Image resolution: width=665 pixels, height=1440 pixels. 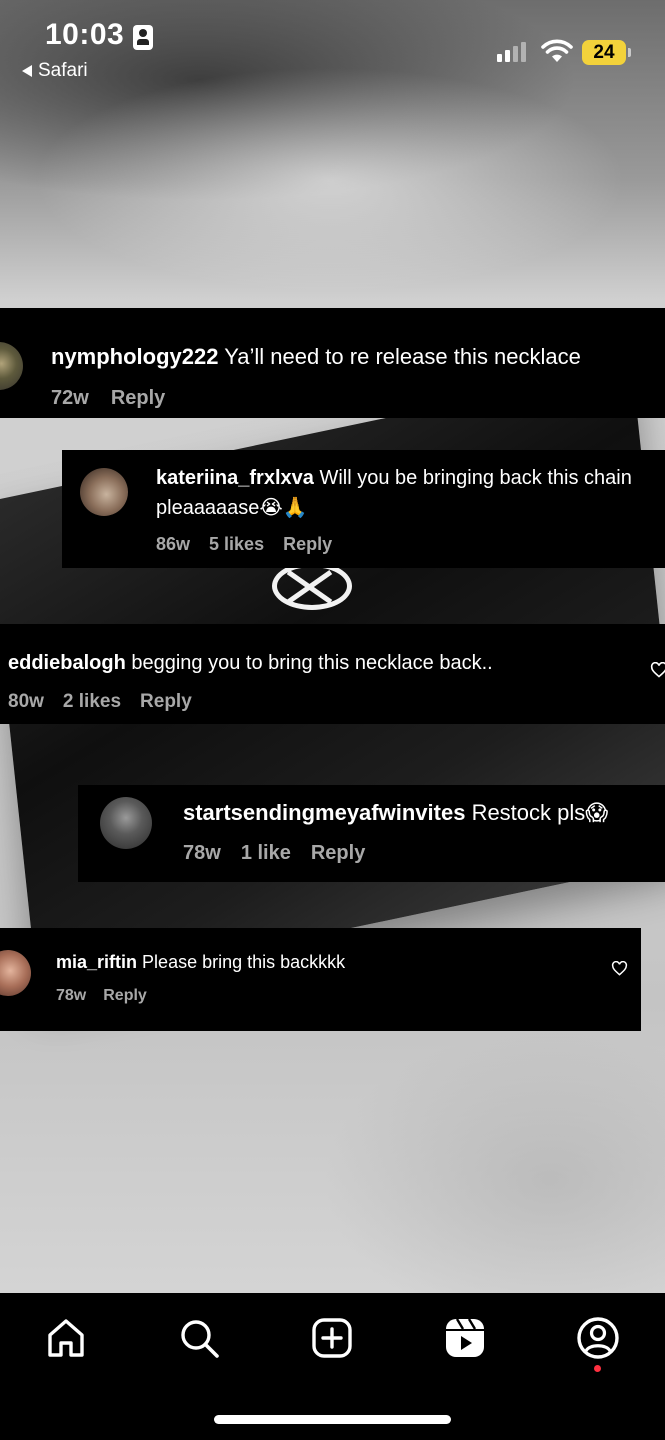 I want to click on home-icon, so click(x=66, y=1338).